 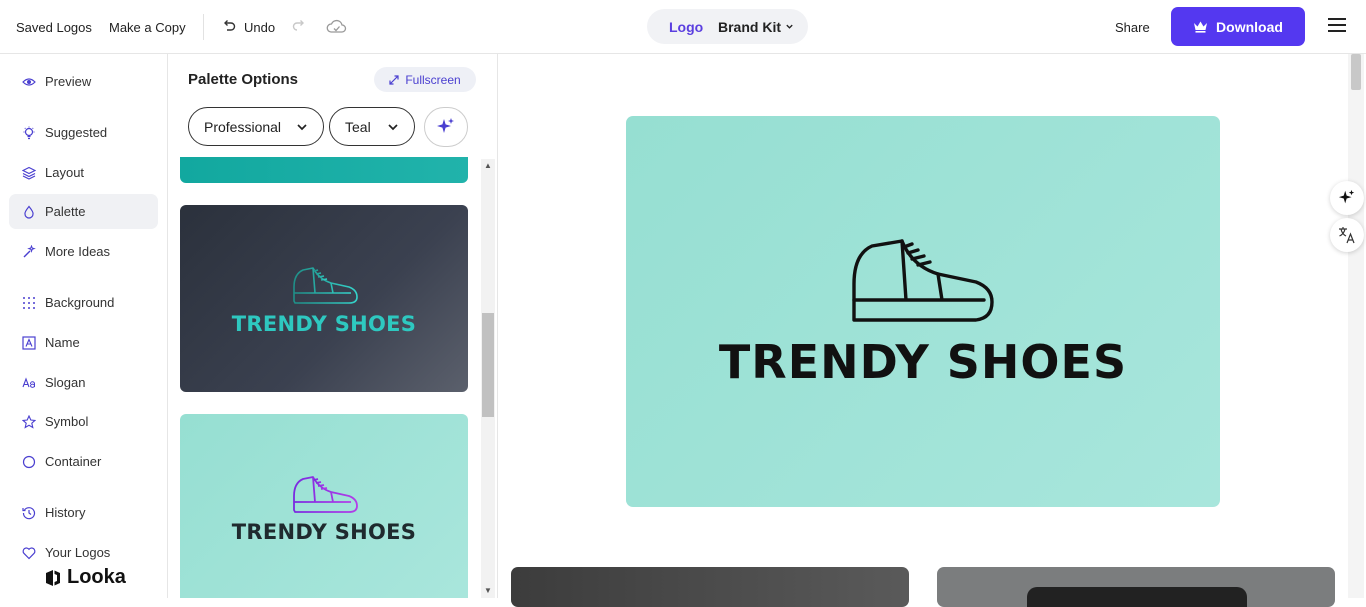 I want to click on sidebar-item-suggested: Suggested, so click(x=83, y=132).